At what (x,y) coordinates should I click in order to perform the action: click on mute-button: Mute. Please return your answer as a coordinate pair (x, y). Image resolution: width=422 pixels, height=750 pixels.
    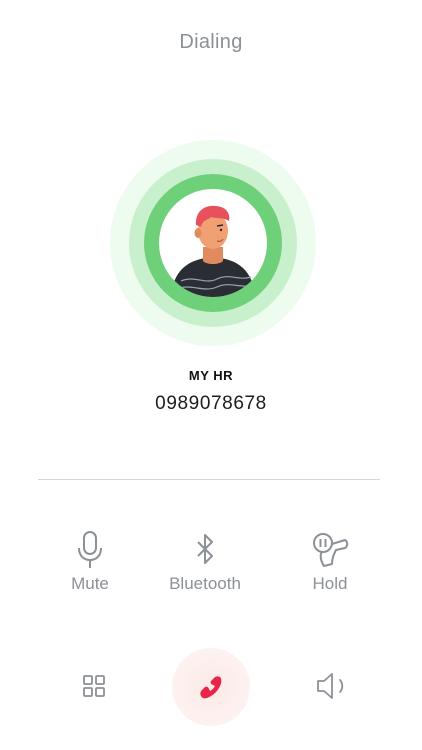
    Looking at the image, I should click on (90, 562).